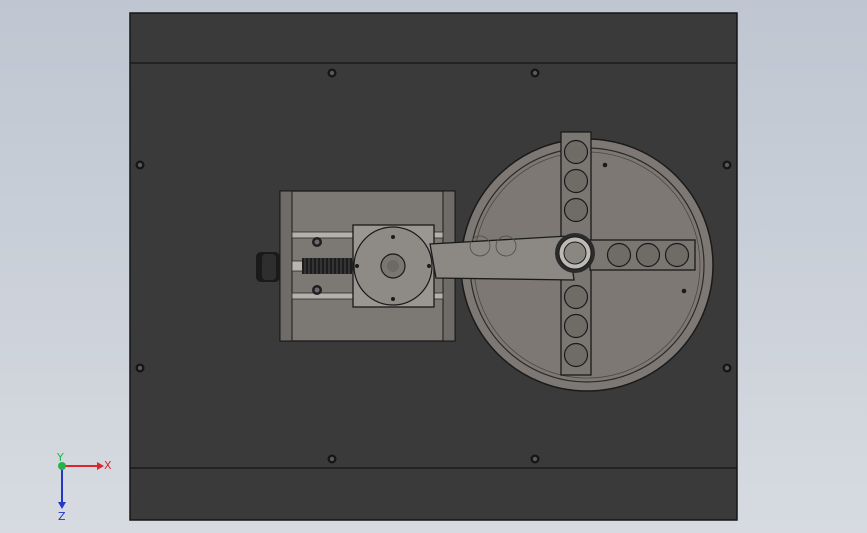  Describe the element at coordinates (62, 516) in the screenshot. I see `z-axis-label: Z` at that location.